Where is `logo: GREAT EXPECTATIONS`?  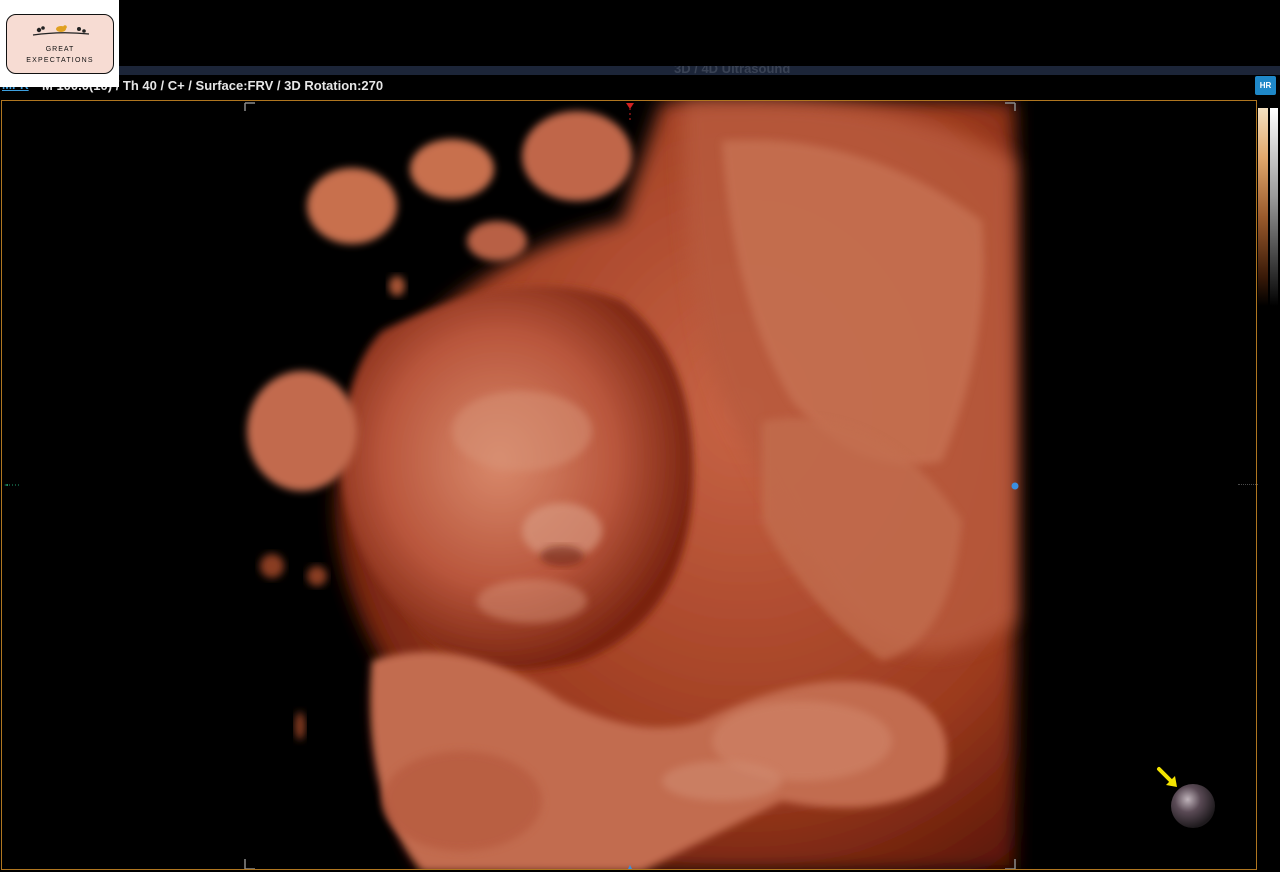
logo: GREAT EXPECTATIONS is located at coordinates (59, 43).